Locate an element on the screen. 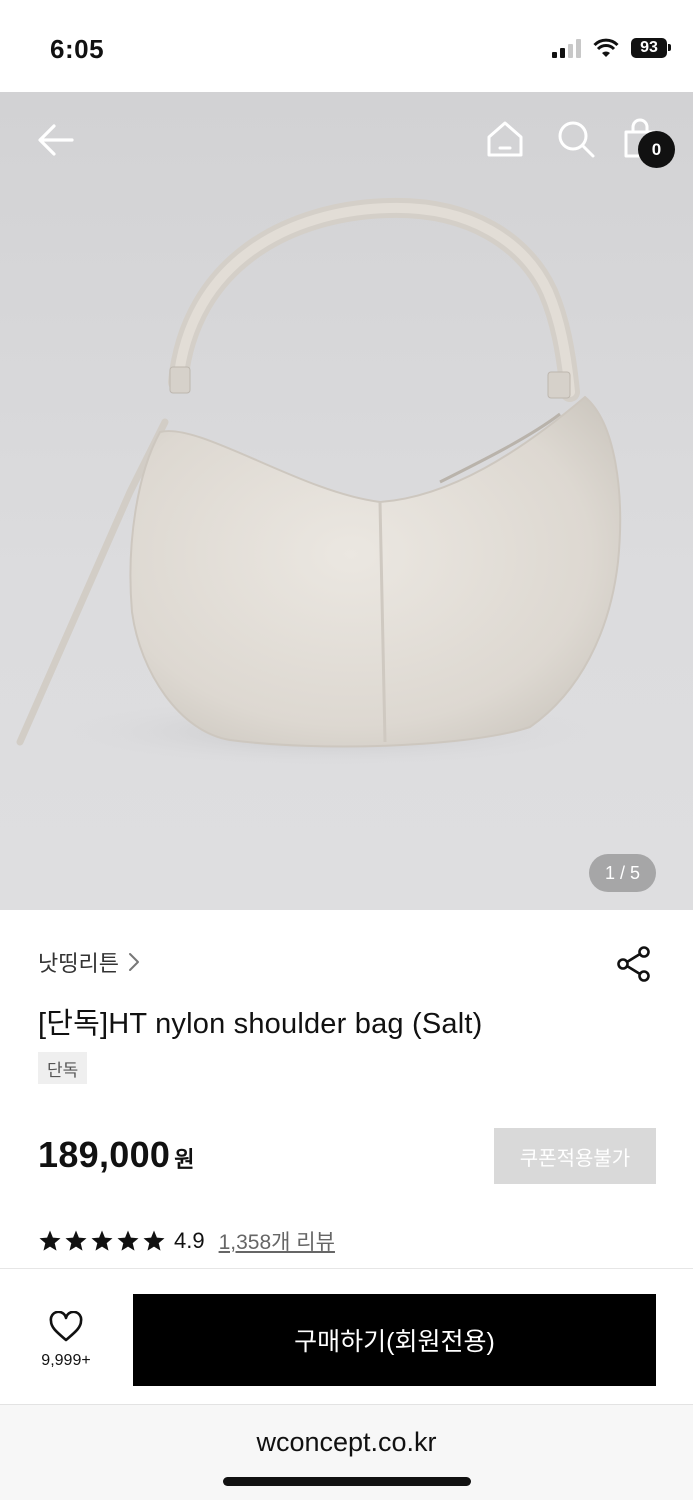 Image resolution: width=693 pixels, height=1500 pixels. cellular-signal-icon is located at coordinates (566, 48).